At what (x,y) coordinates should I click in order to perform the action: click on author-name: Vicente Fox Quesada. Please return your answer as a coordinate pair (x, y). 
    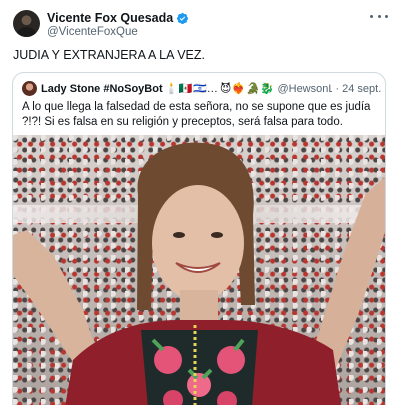
    Looking at the image, I should click on (110, 18).